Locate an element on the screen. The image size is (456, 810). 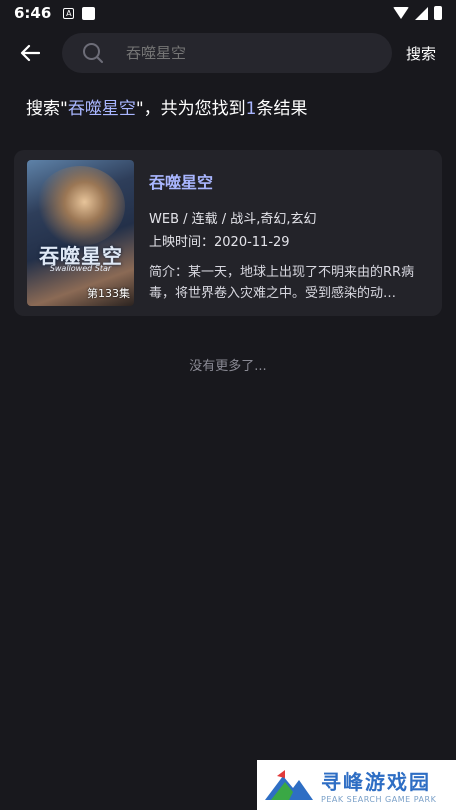
battery-icon is located at coordinates (438, 13).